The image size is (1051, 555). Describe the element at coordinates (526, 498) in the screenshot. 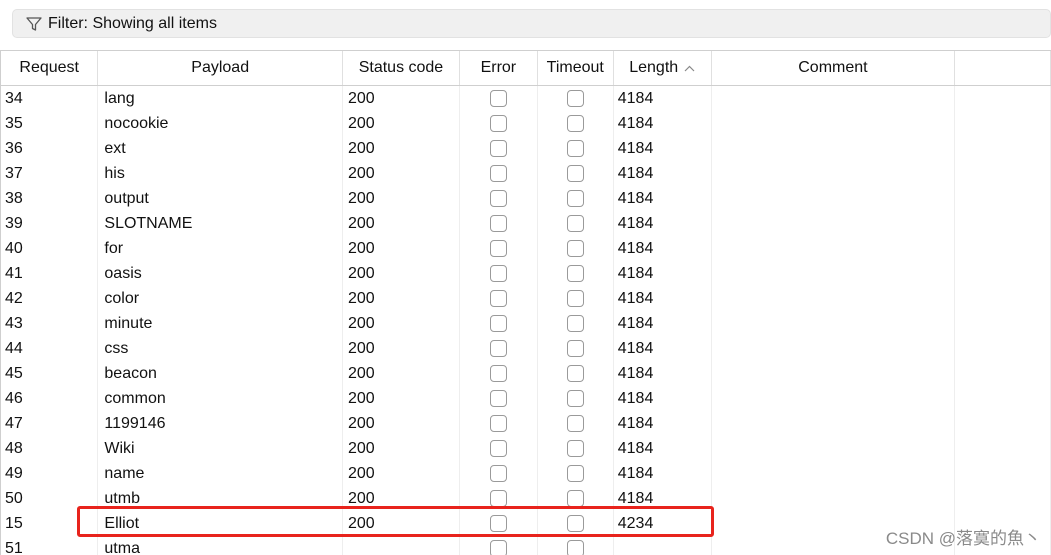

I see `table-row: 50 utmb 200 4184` at that location.